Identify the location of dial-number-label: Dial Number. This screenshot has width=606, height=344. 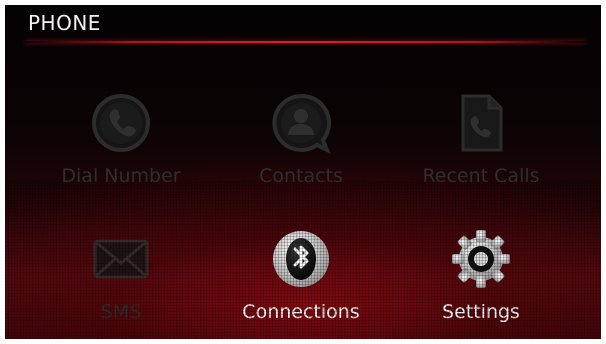
(121, 176).